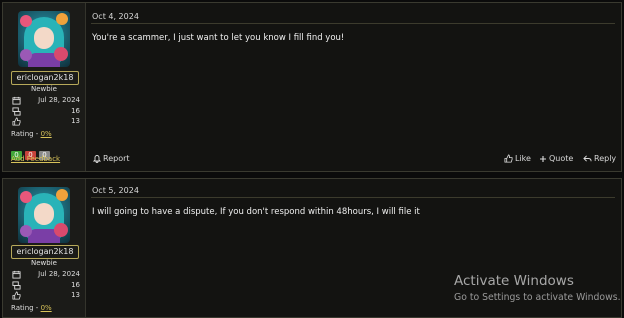  Describe the element at coordinates (561, 158) in the screenshot. I see `quote-label: Quote` at that location.